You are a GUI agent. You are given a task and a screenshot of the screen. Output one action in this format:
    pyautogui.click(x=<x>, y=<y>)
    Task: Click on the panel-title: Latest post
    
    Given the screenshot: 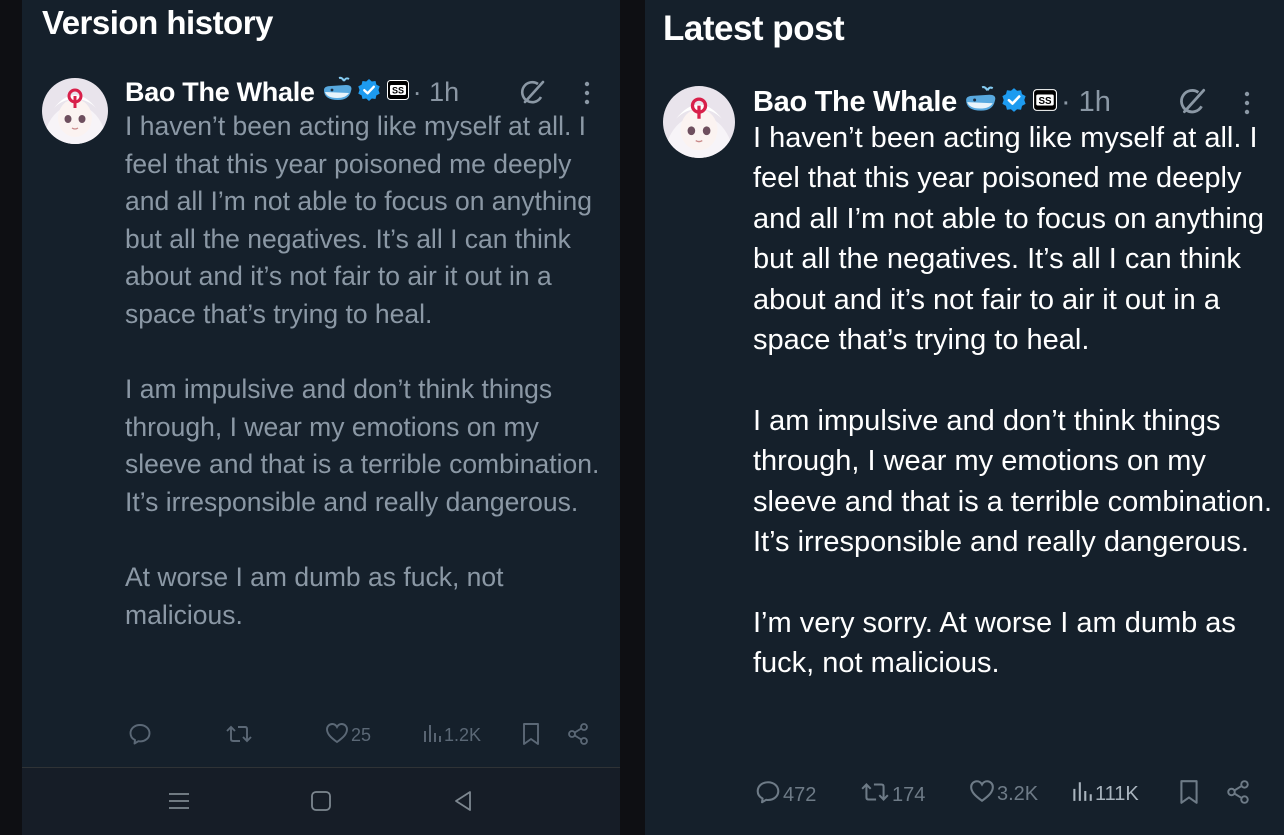 What is the action you would take?
    pyautogui.click(x=754, y=28)
    